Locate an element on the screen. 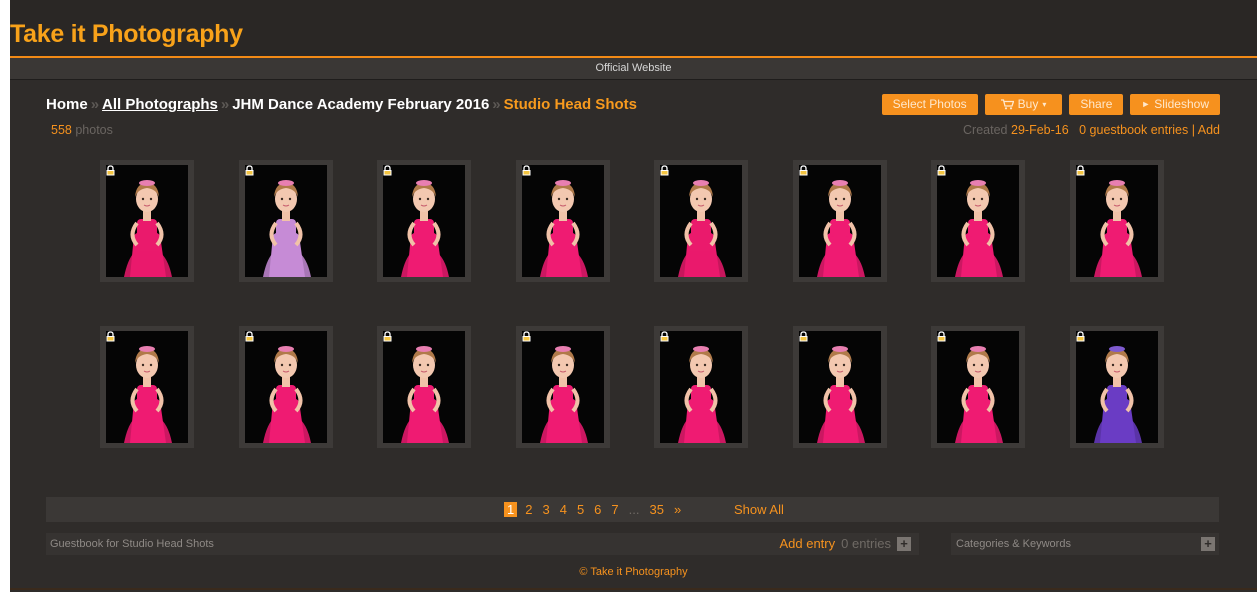 The image size is (1257, 592). select-photos-button: Select Photos is located at coordinates (929, 104).